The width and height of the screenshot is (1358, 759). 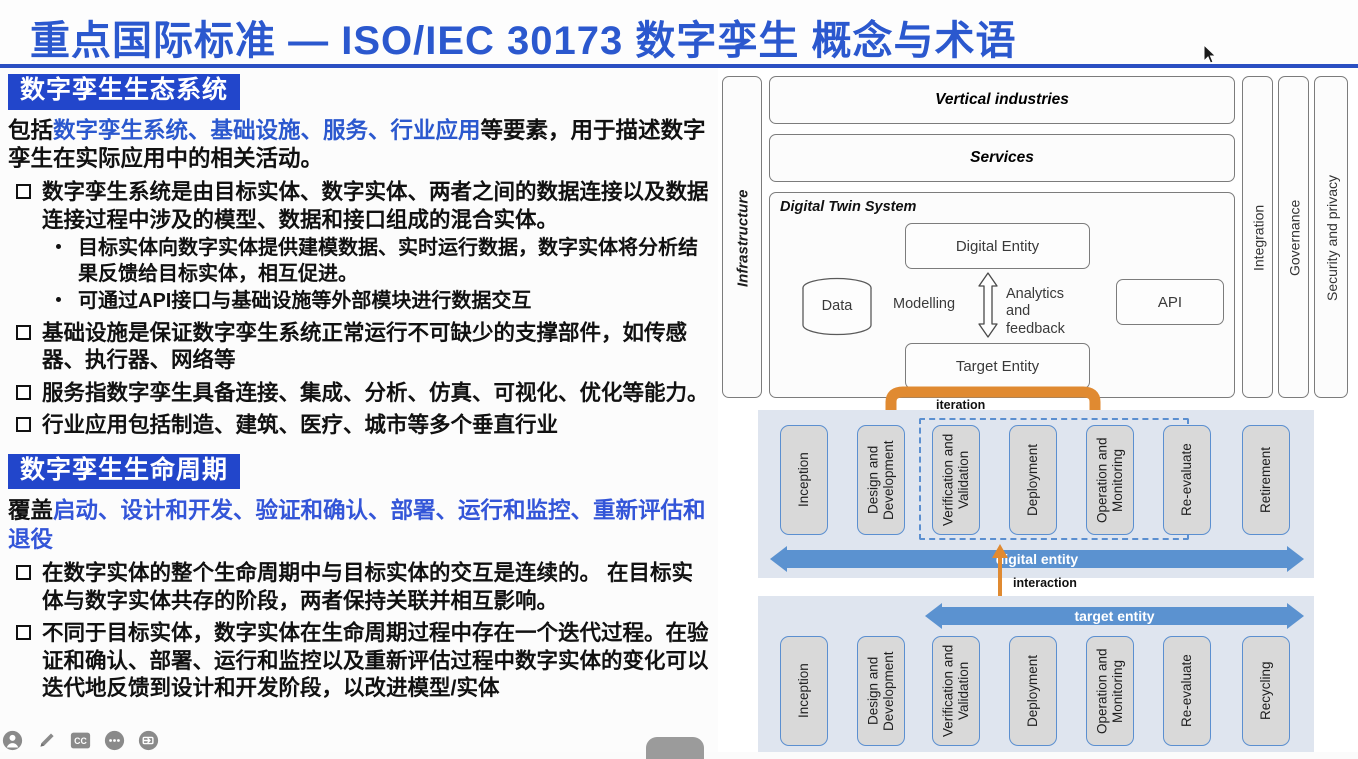 I want to click on column-governance: Governance, so click(x=1293, y=237).